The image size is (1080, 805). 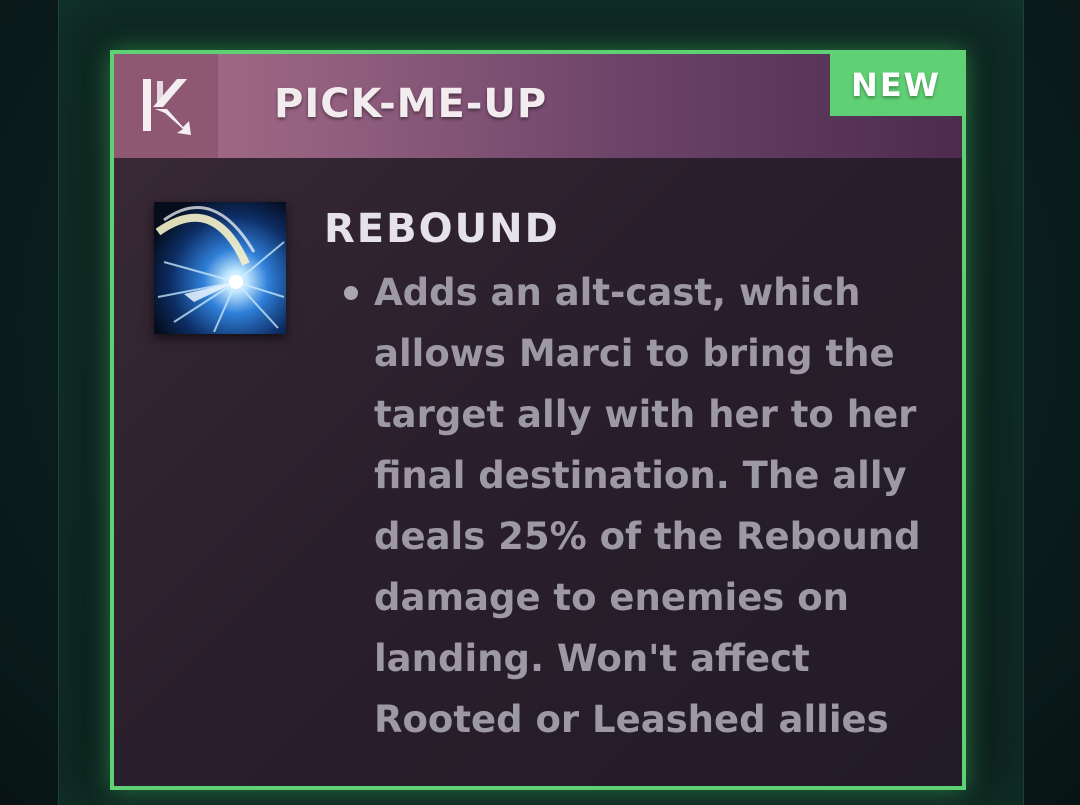 What do you see at coordinates (617, 292) in the screenshot?
I see `description-line: Adds an alt-cast, which` at bounding box center [617, 292].